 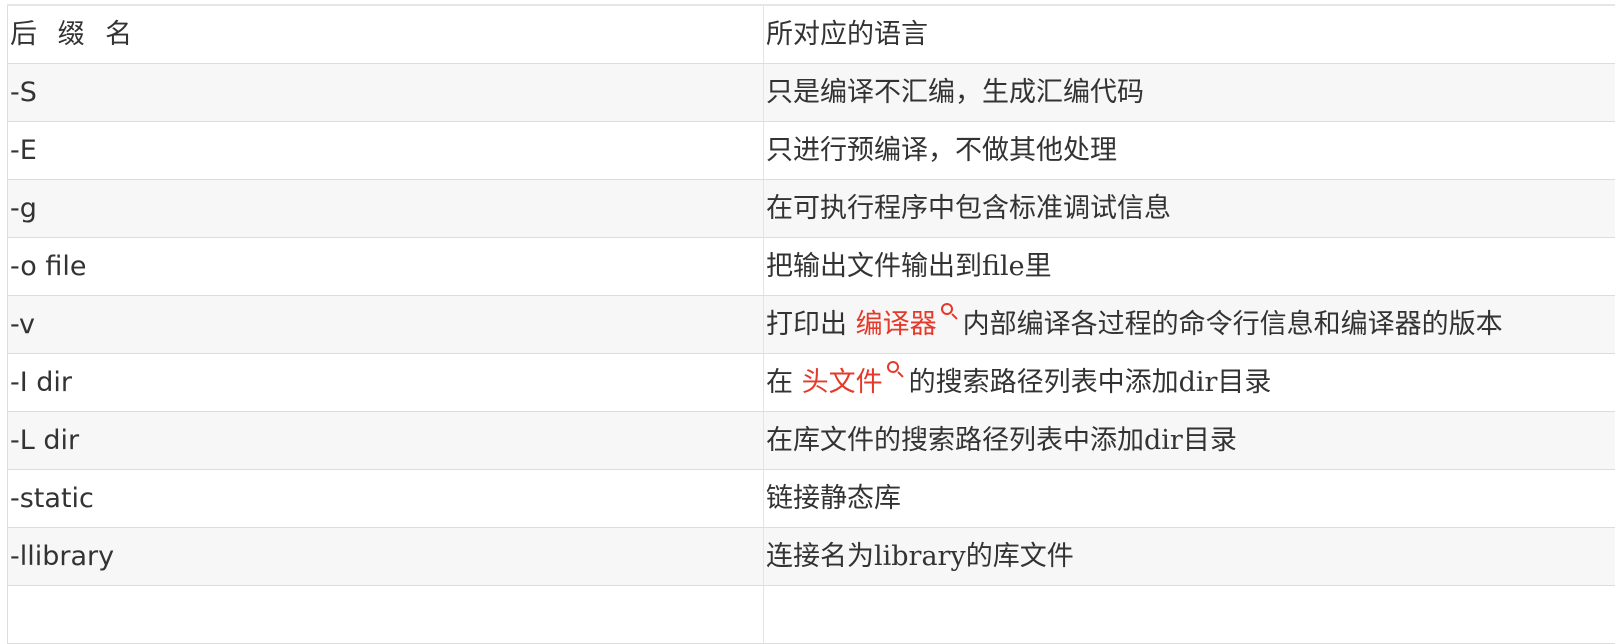 What do you see at coordinates (1189, 34) in the screenshot?
I see `header-language: 所对应的语言` at bounding box center [1189, 34].